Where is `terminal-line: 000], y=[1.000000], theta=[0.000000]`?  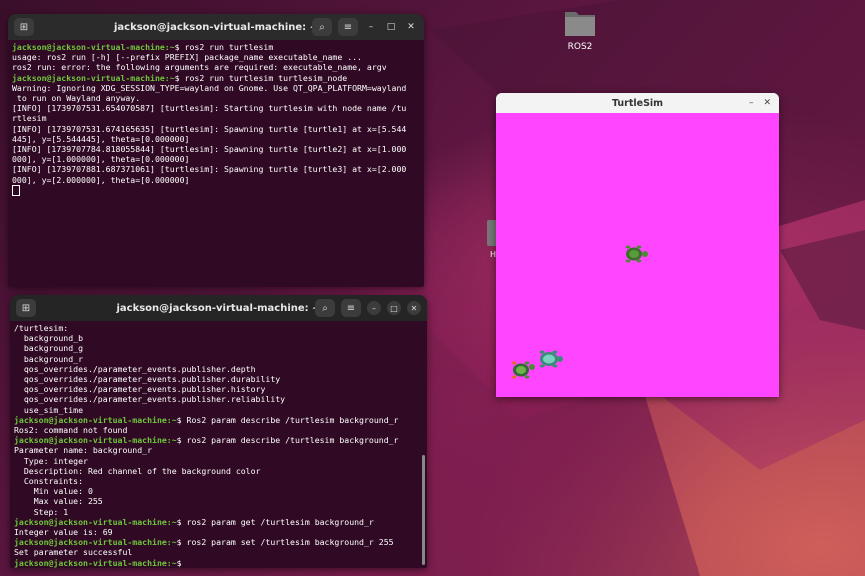
terminal-line: 000], y=[1.000000], theta=[0.000000] is located at coordinates (216, 159).